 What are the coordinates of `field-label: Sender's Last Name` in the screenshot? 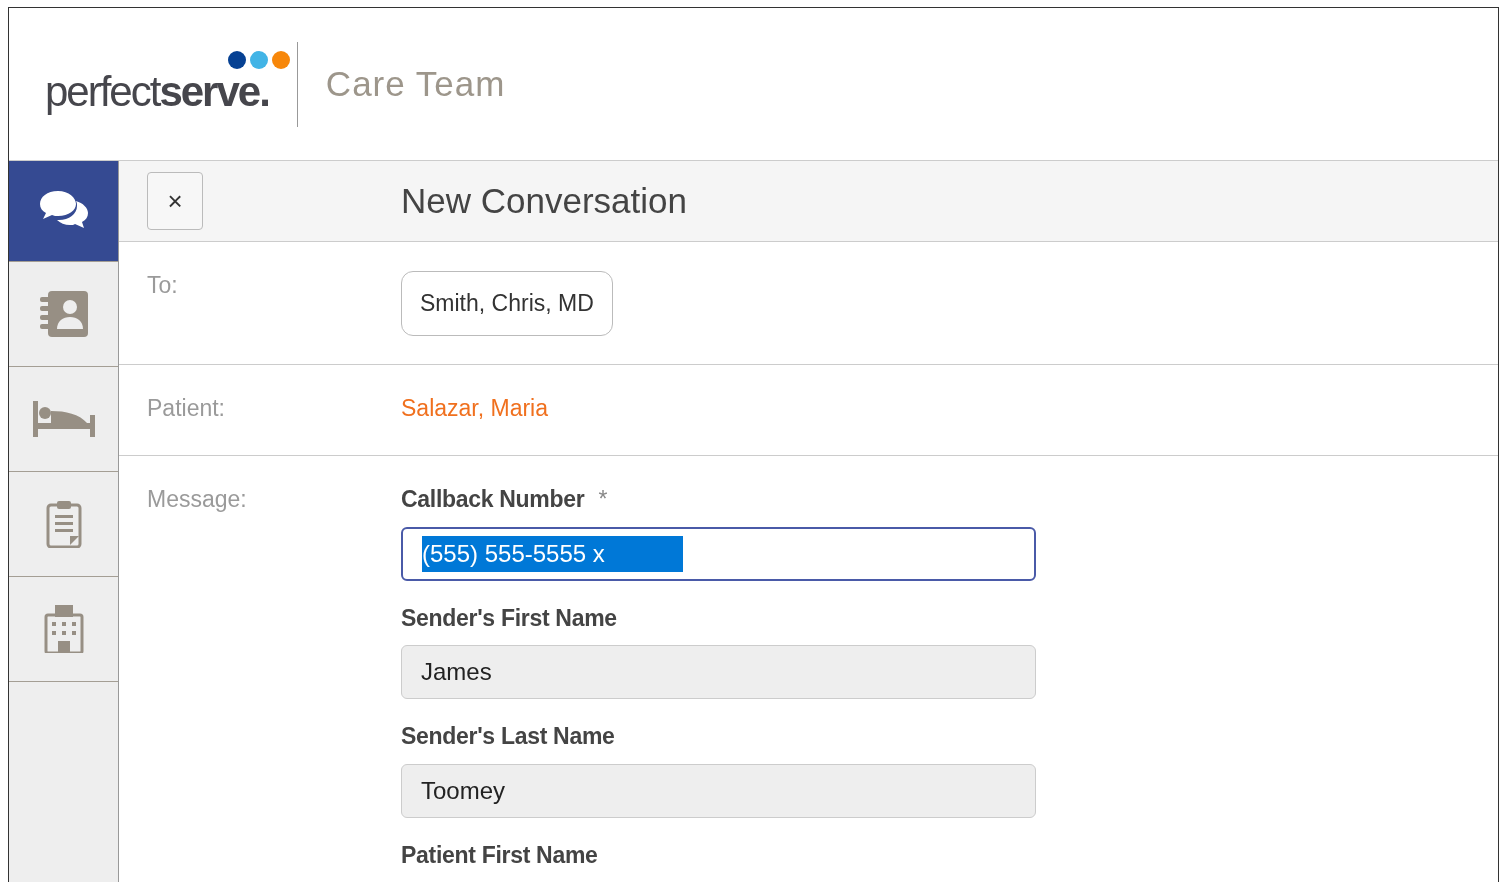 It's located at (508, 736).